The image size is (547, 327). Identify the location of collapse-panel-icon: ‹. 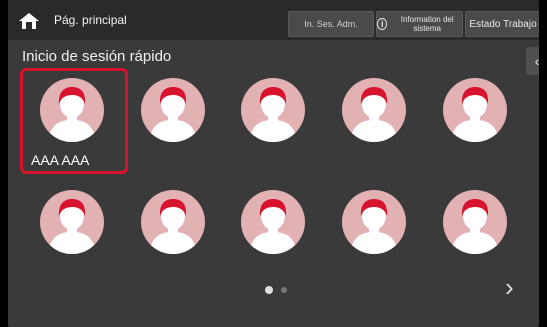
(532, 61).